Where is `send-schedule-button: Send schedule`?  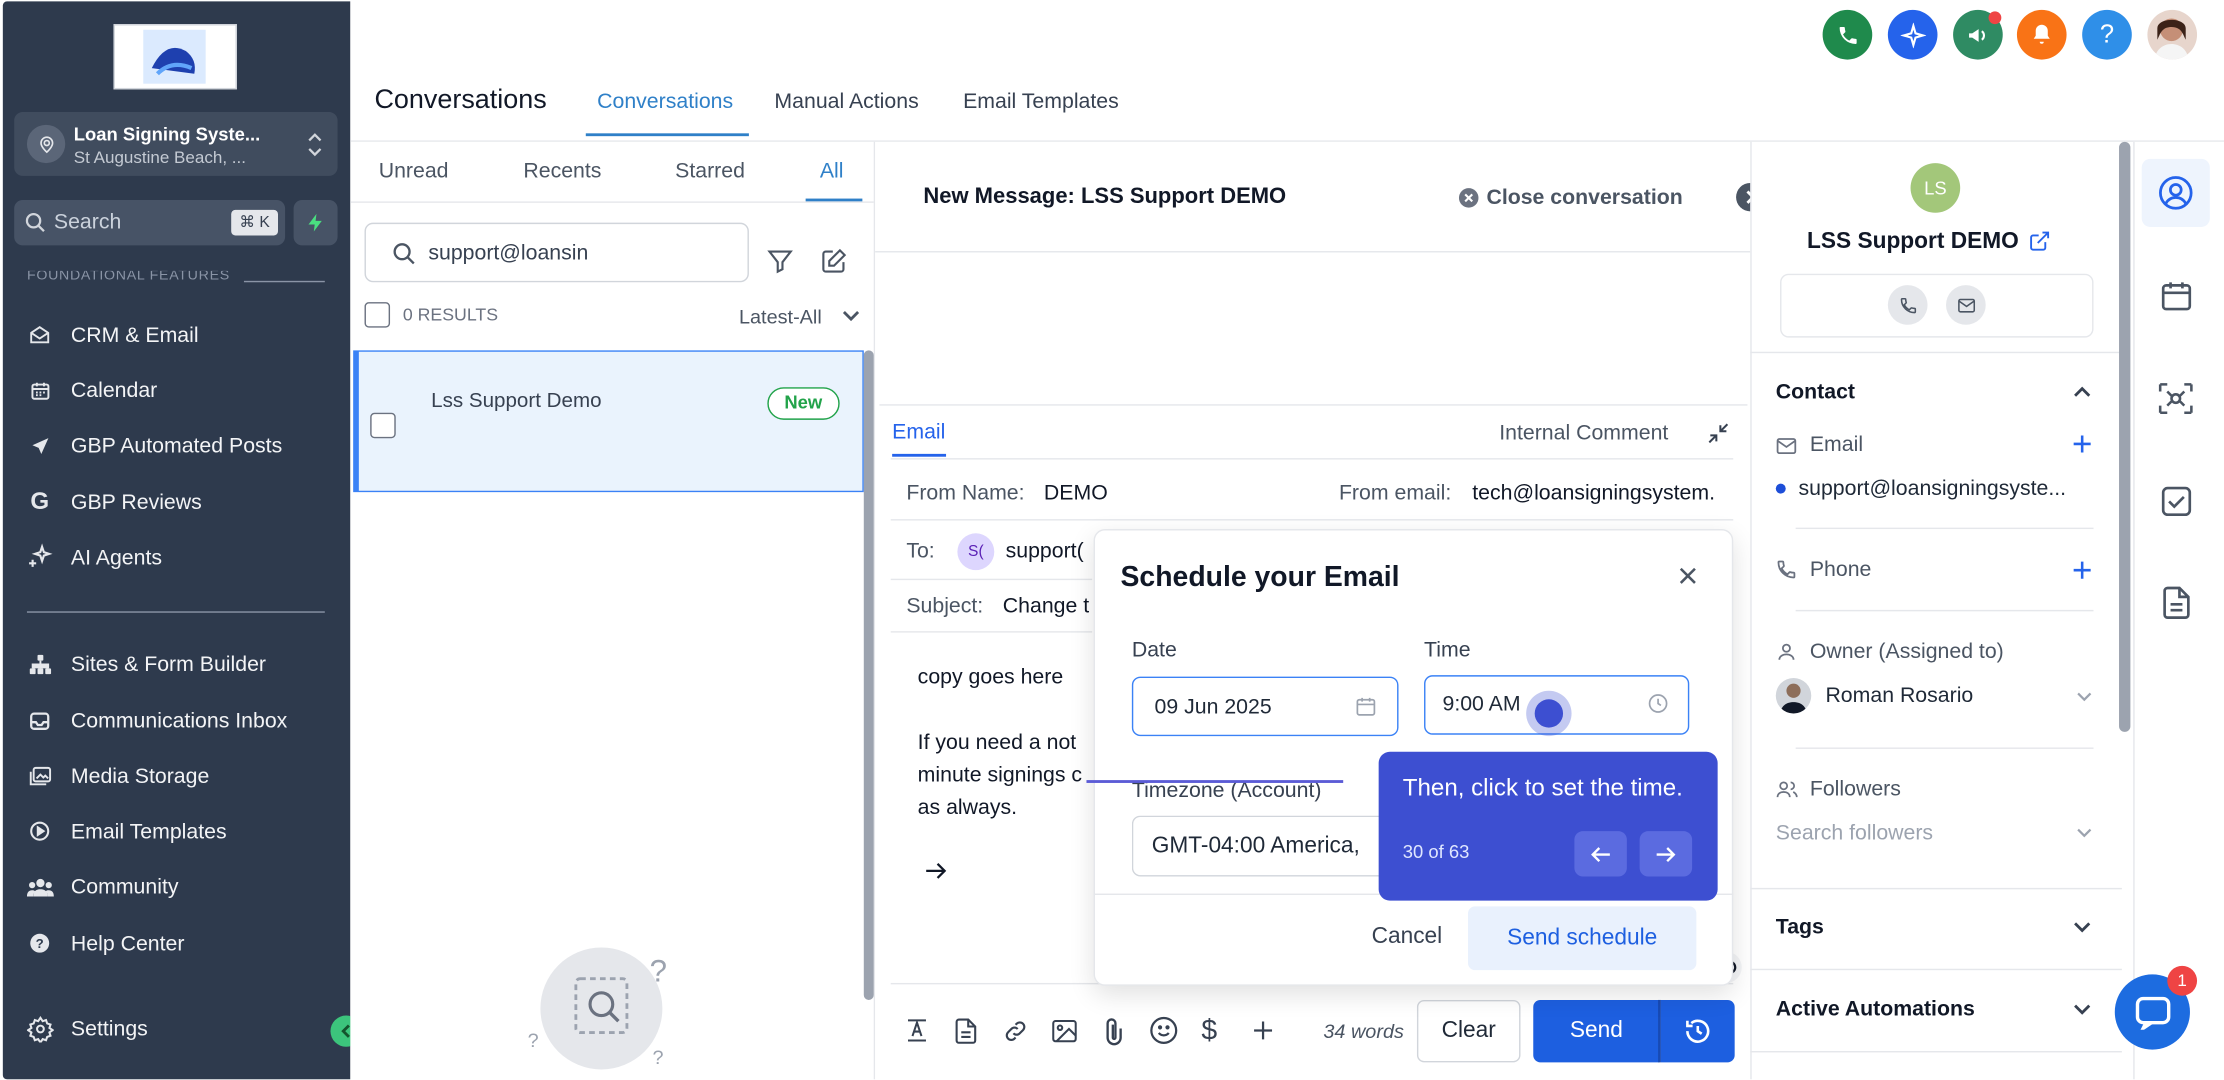
send-schedule-button: Send schedule is located at coordinates (1582, 938).